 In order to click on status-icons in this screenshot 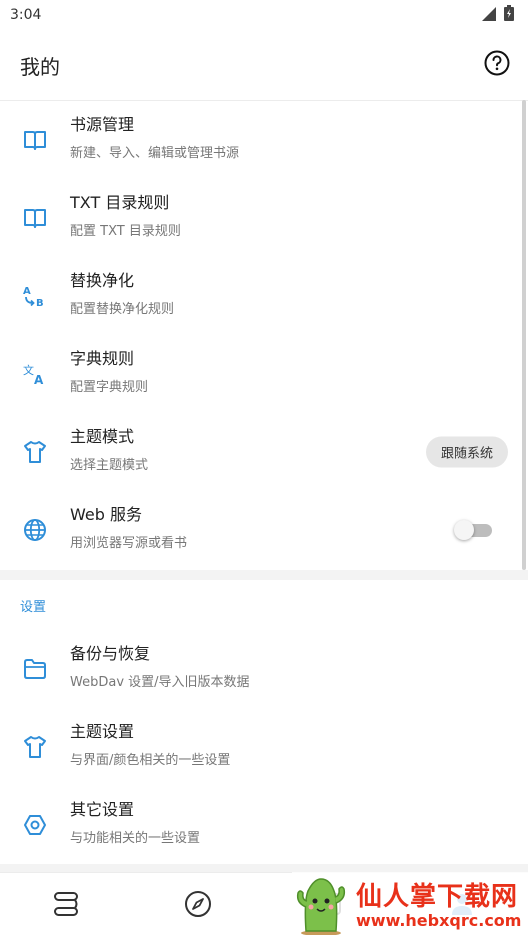, I will do `click(498, 15)`.